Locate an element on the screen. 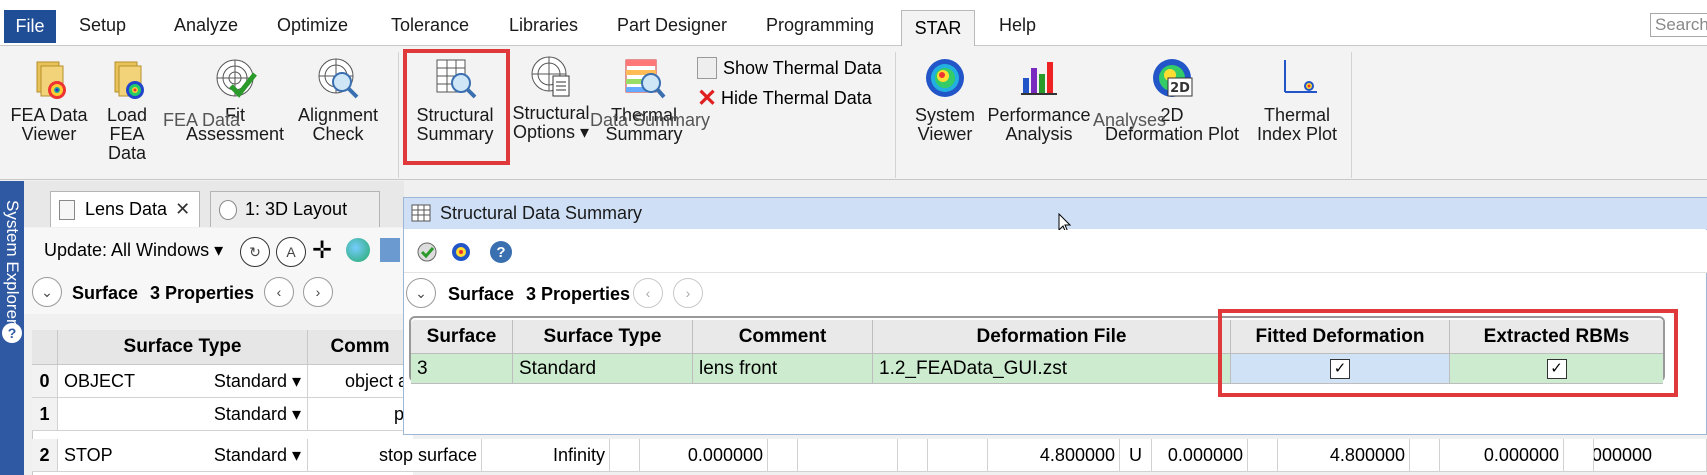 The height and width of the screenshot is (475, 1707). lens-row-name: STOP is located at coordinates (123, 455).